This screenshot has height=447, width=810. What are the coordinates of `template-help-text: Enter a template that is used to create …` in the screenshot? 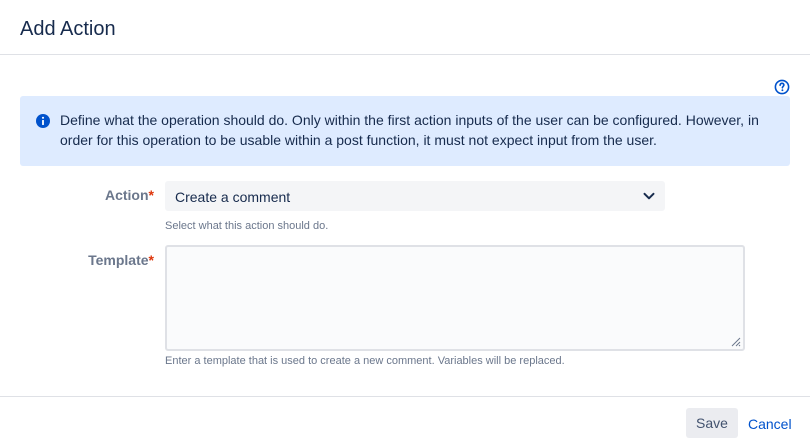 It's located at (365, 361).